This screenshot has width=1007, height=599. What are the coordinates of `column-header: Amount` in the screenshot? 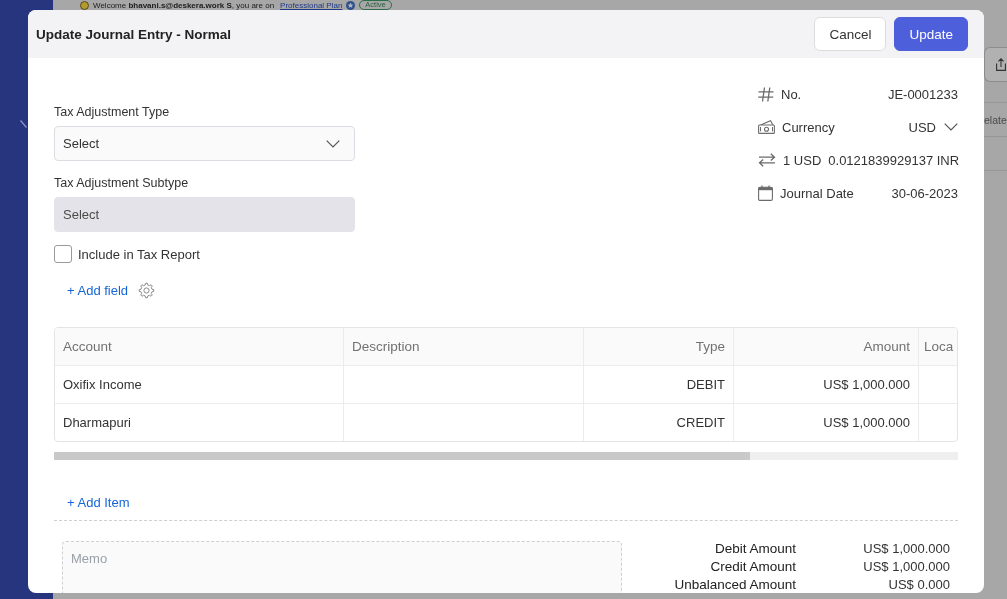 It's located at (826, 346).